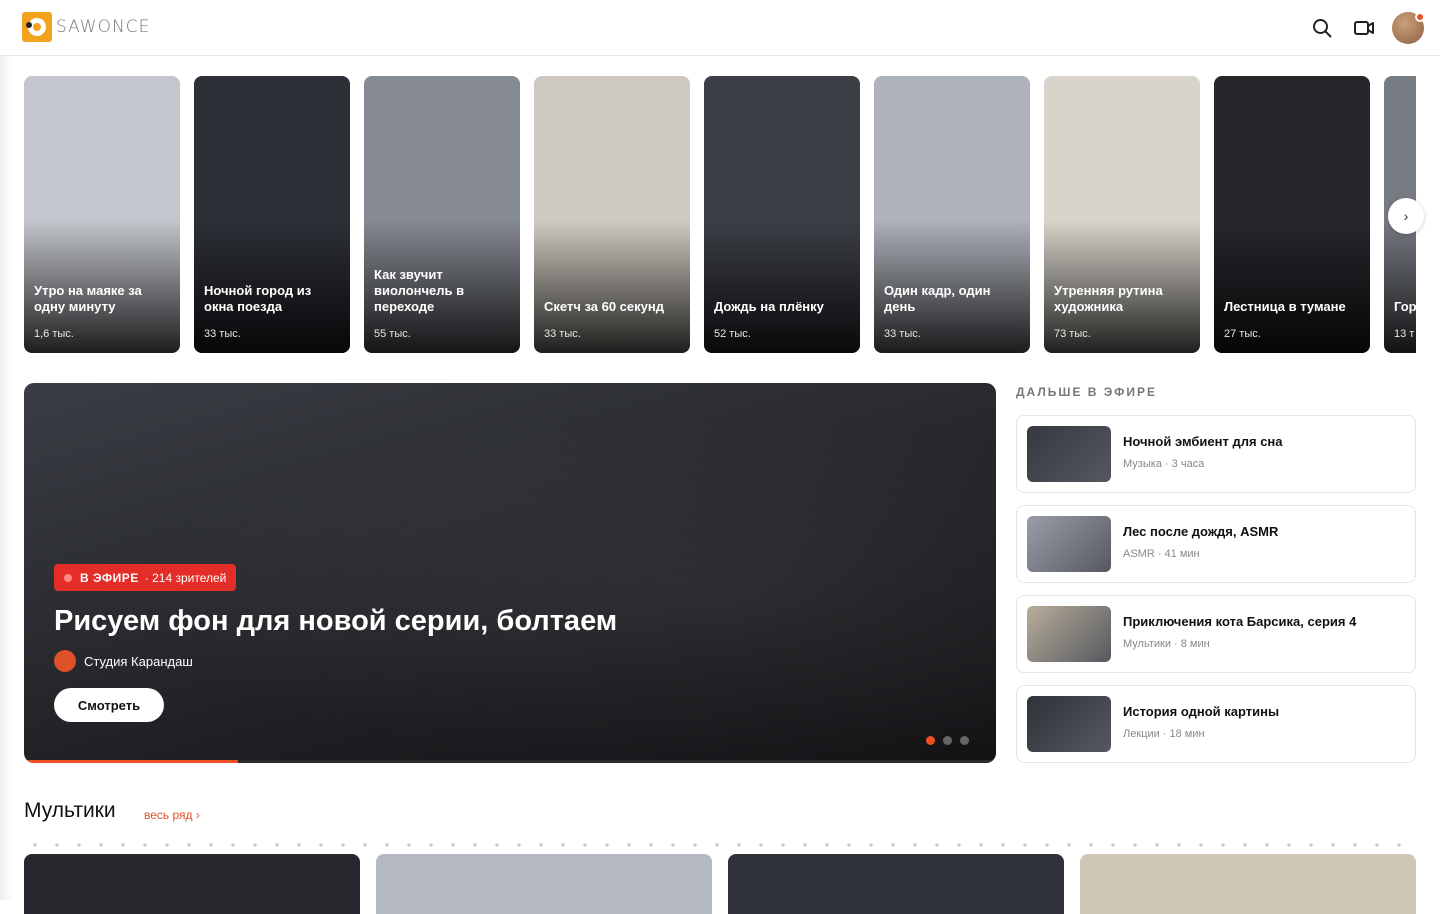 The image size is (1440, 914). What do you see at coordinates (138, 661) in the screenshot?
I see `author-name: Студия Карандаш` at bounding box center [138, 661].